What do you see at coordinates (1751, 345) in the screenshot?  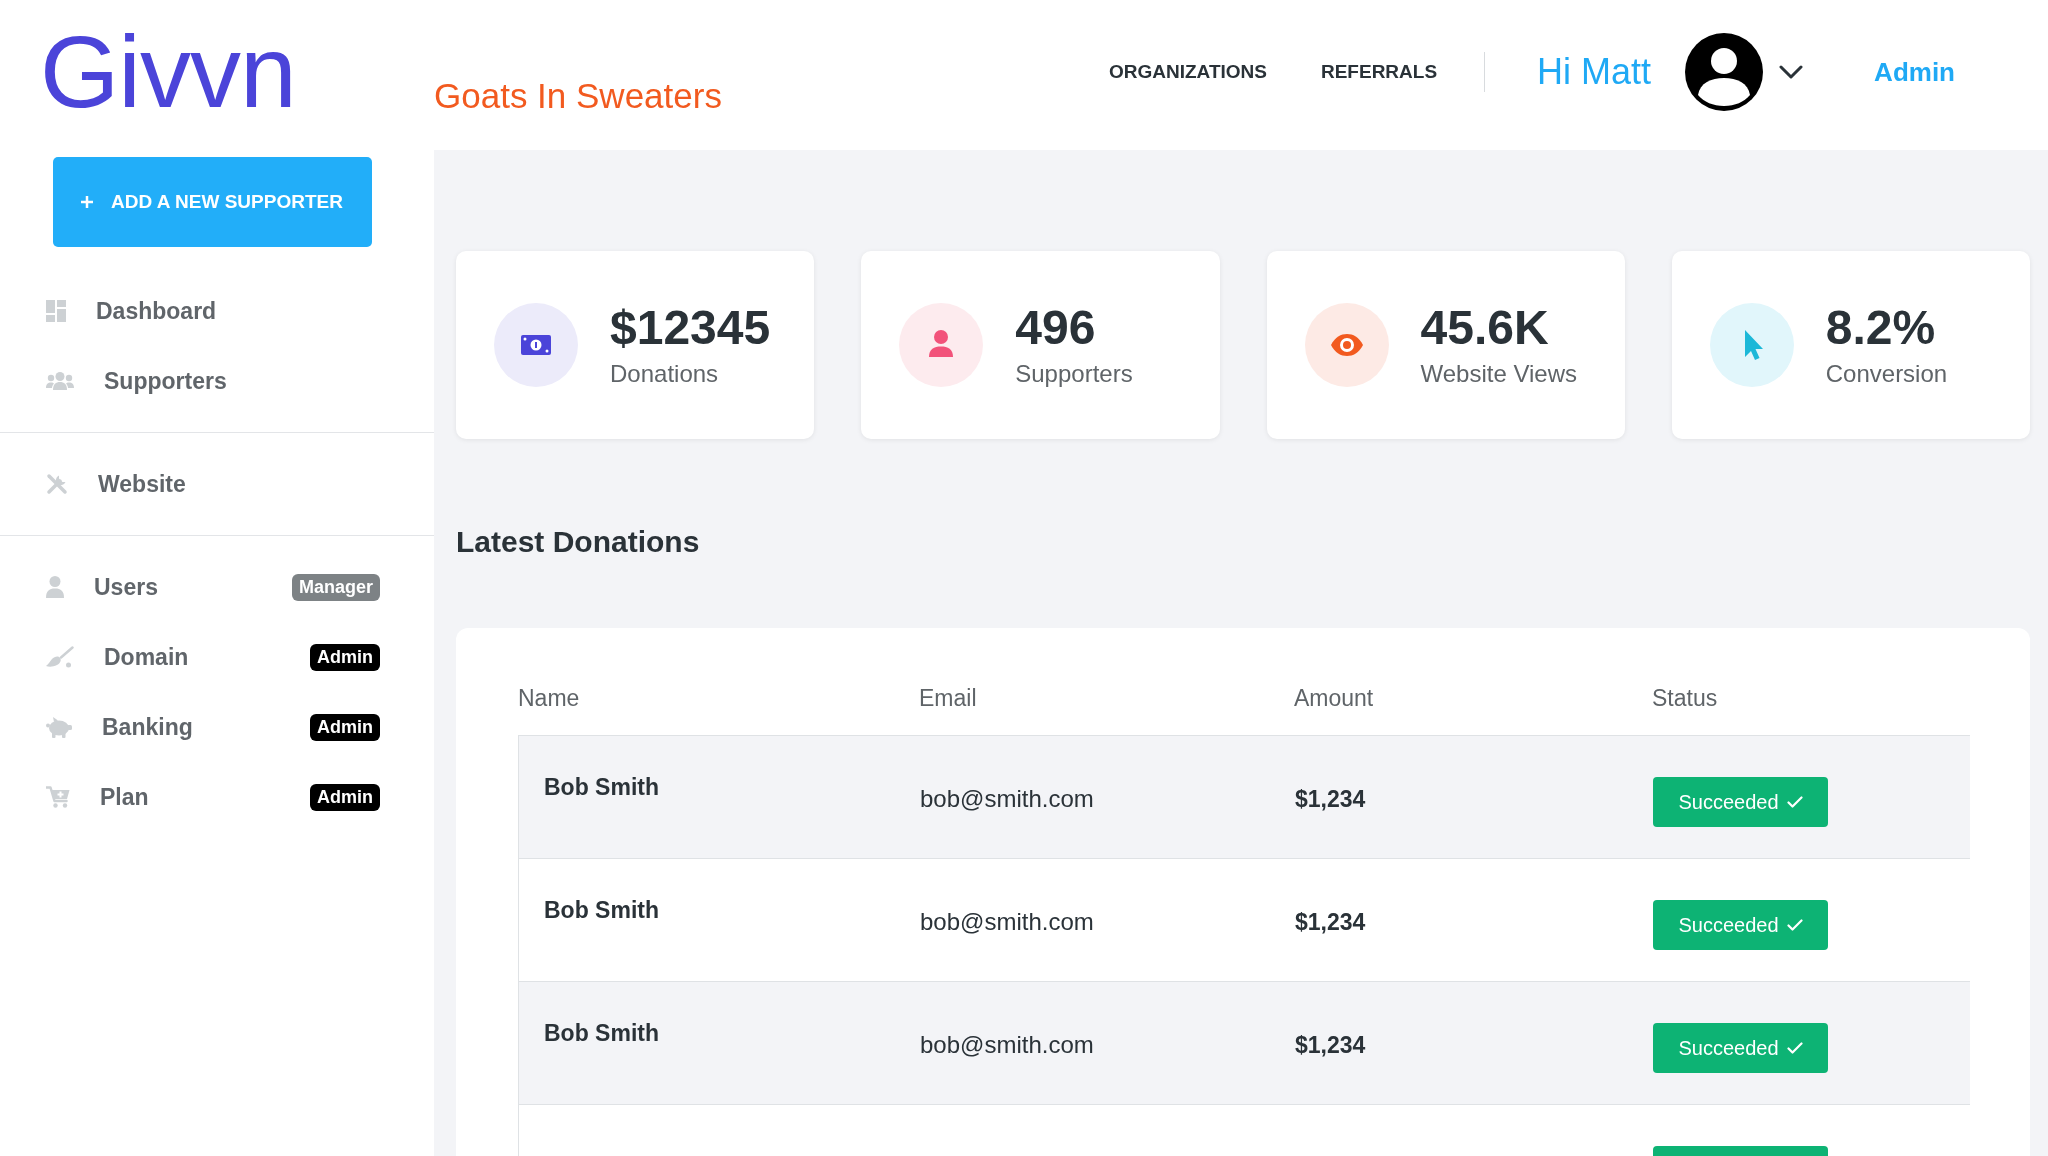 I see `pointer-icon` at bounding box center [1751, 345].